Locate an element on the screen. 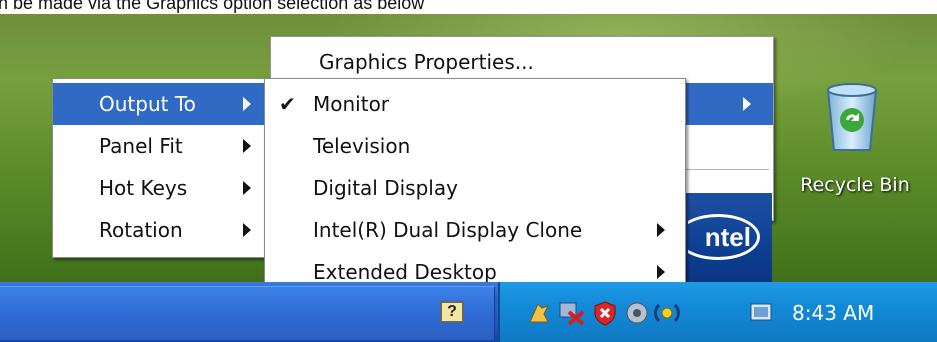 The height and width of the screenshot is (342, 937). menu-item-monitor: ✔ Monitor is located at coordinates (475, 104).